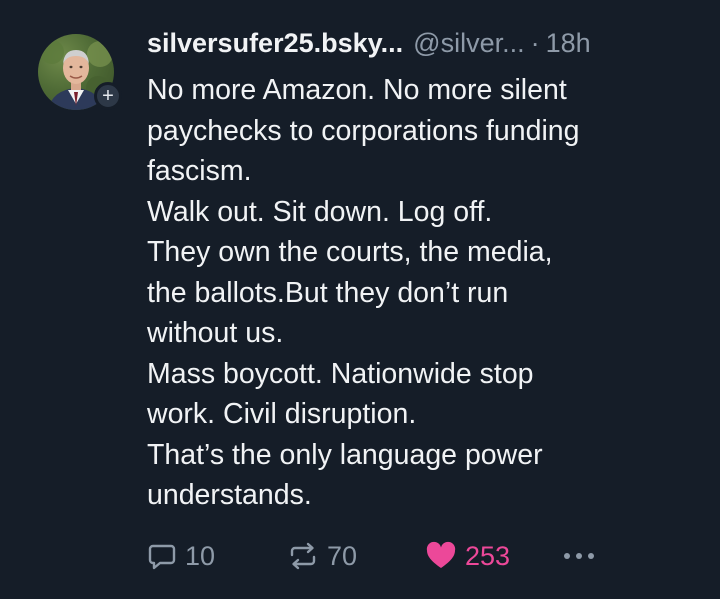 The image size is (720, 599). I want to click on like-count: 253, so click(488, 555).